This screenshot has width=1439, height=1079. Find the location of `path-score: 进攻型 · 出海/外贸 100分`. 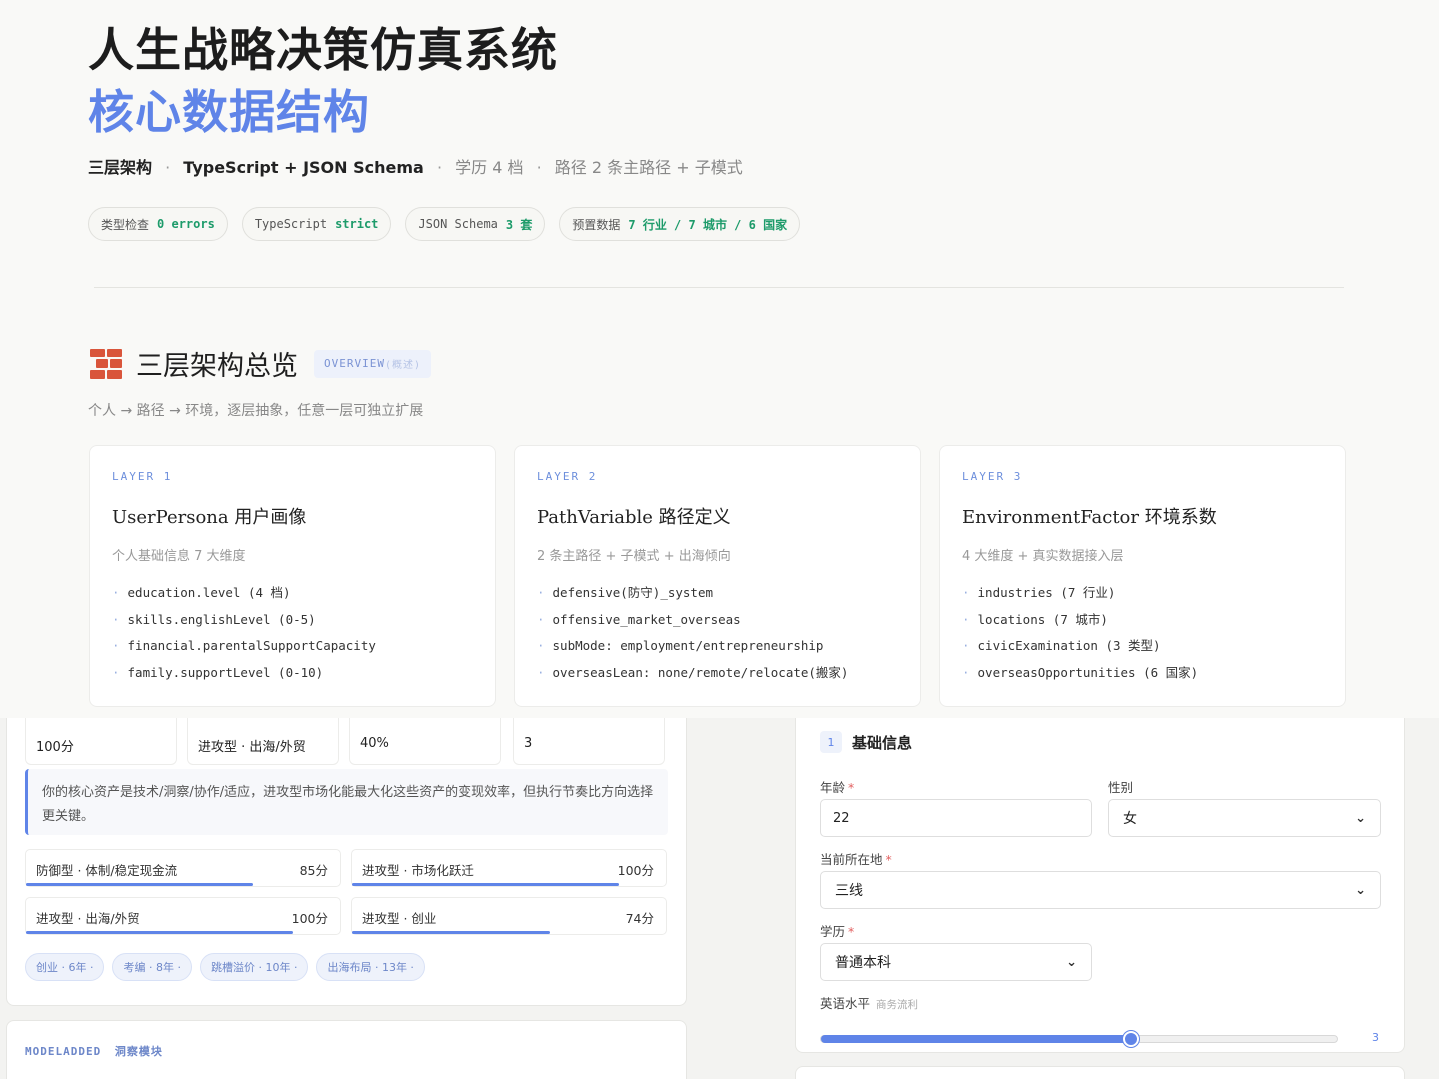

path-score: 进攻型 · 出海/外贸 100分 is located at coordinates (183, 916).